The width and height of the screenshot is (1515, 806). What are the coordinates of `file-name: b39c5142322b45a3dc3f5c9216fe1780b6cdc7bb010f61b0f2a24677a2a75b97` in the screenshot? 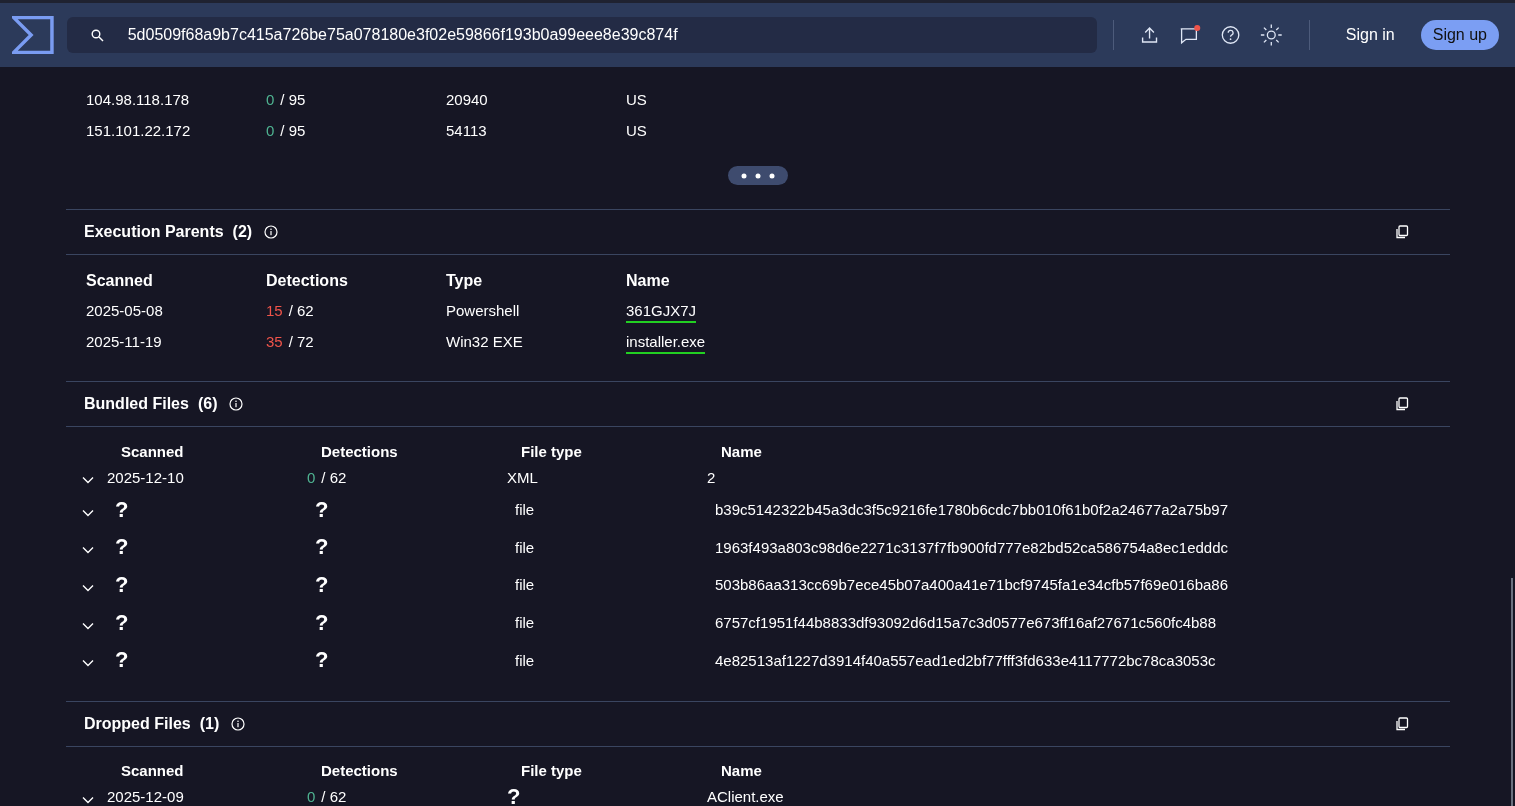 It's located at (972, 510).